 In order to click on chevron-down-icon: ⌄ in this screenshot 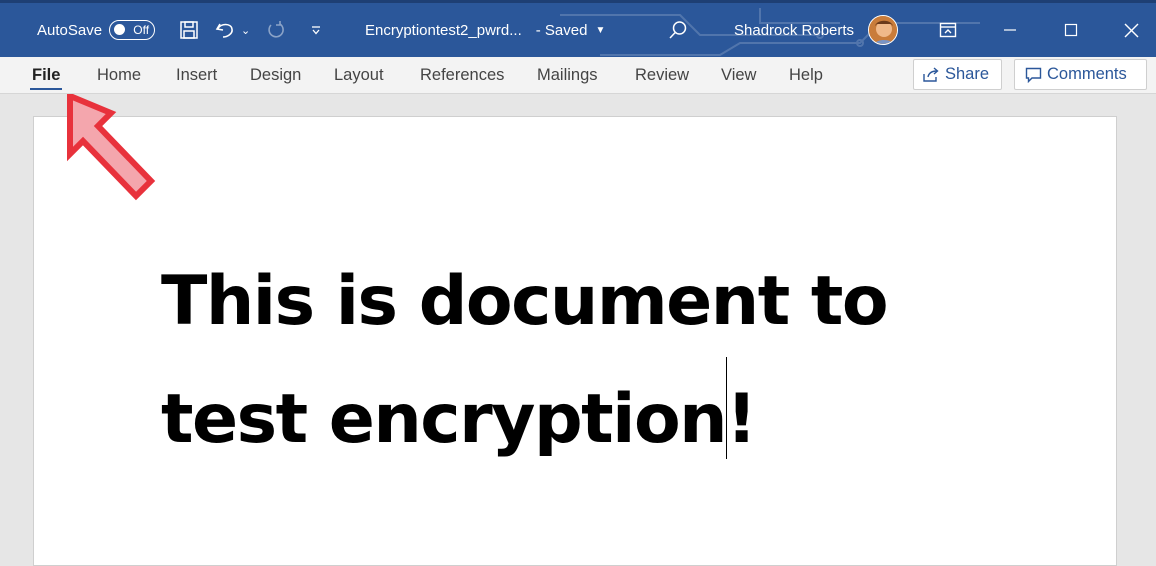, I will do `click(245, 30)`.